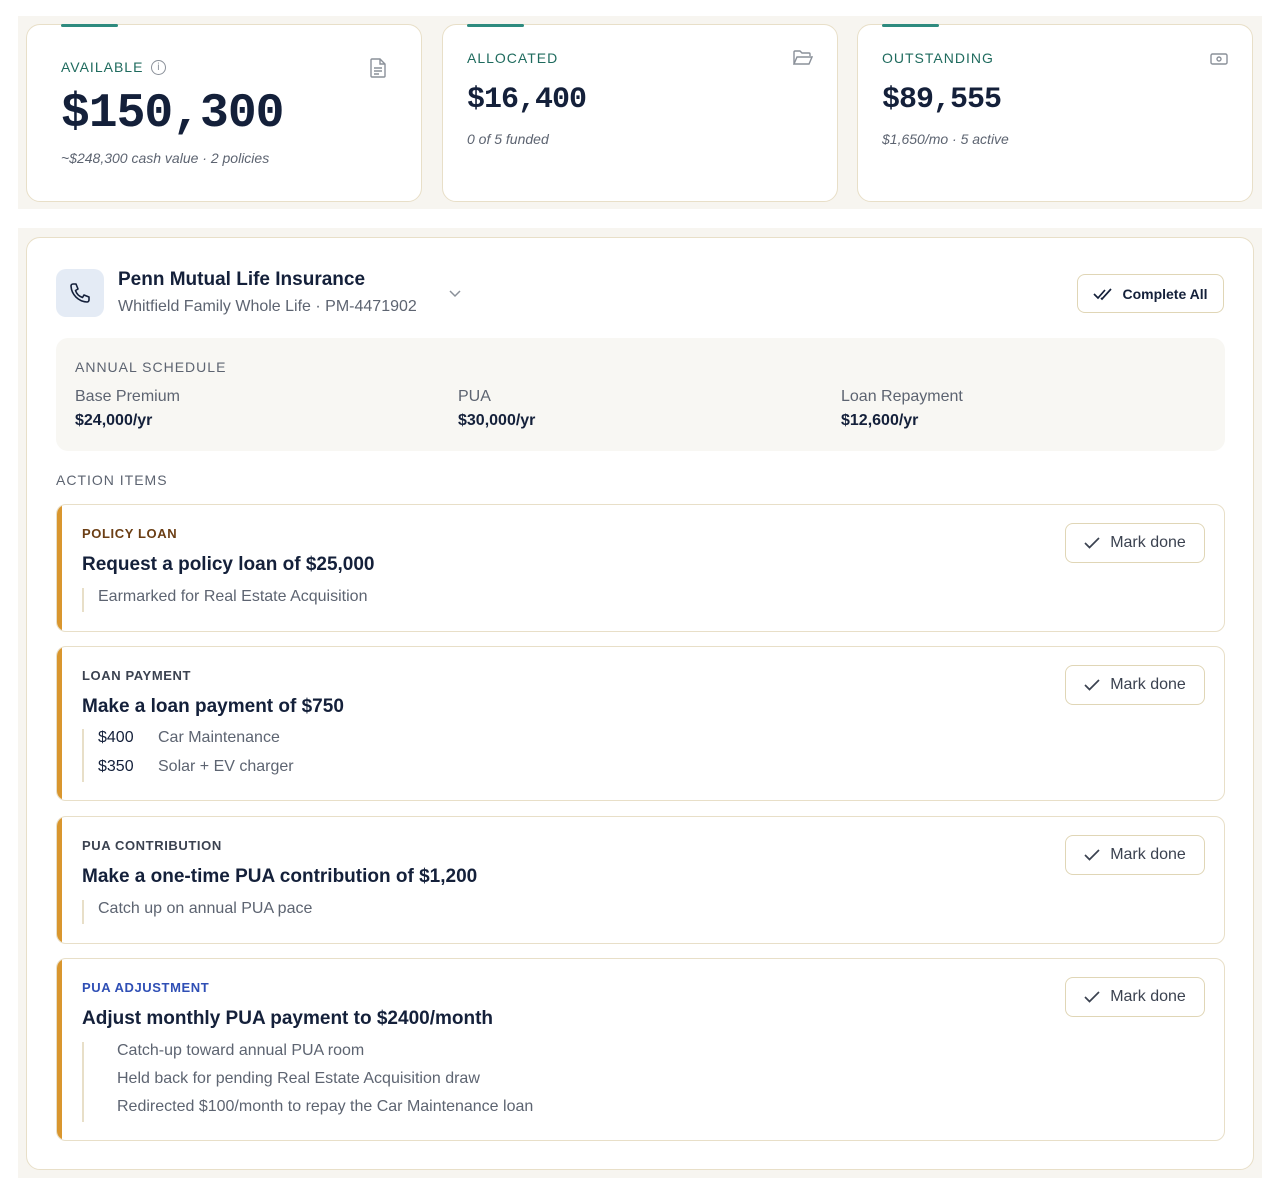 The image size is (1280, 1195). Describe the element at coordinates (902, 409) in the screenshot. I see `schedule-item: Loan Repayment $12,600/yr` at that location.